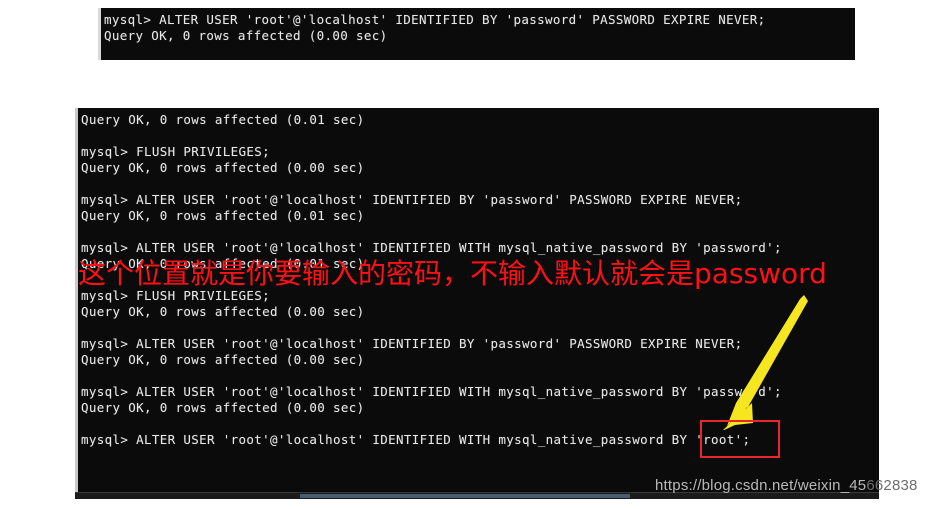 This screenshot has height=509, width=941. Describe the element at coordinates (452, 273) in the screenshot. I see `annotation-red-text: 这个位置就是你要输入的密码，不输入默认就会是password` at that location.